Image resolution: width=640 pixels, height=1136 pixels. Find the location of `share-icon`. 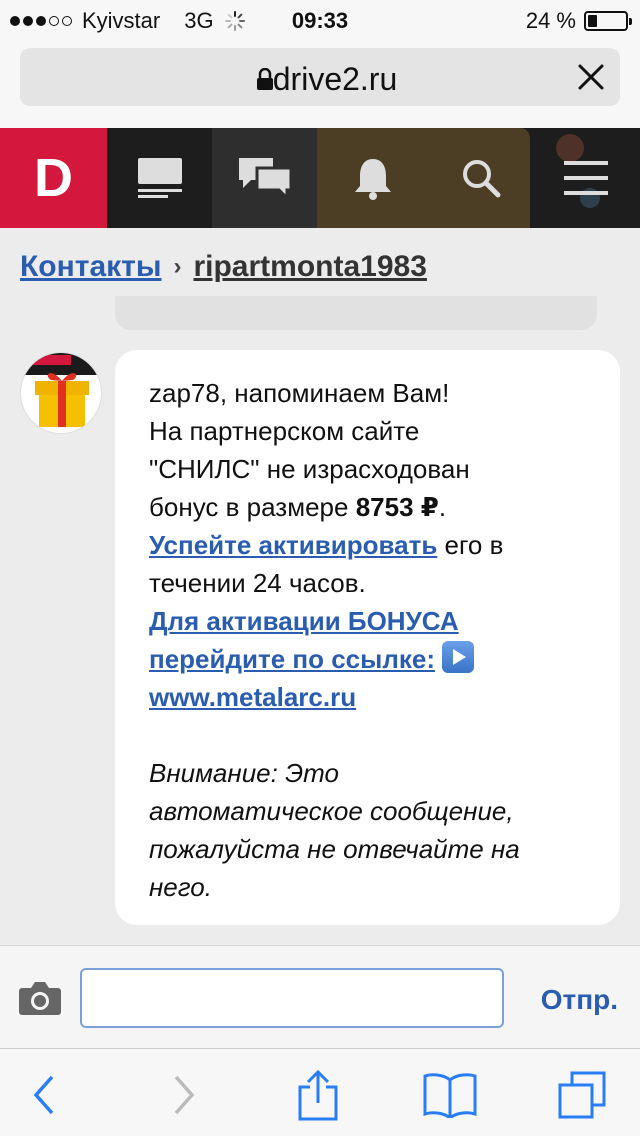

share-icon is located at coordinates (318, 1095).